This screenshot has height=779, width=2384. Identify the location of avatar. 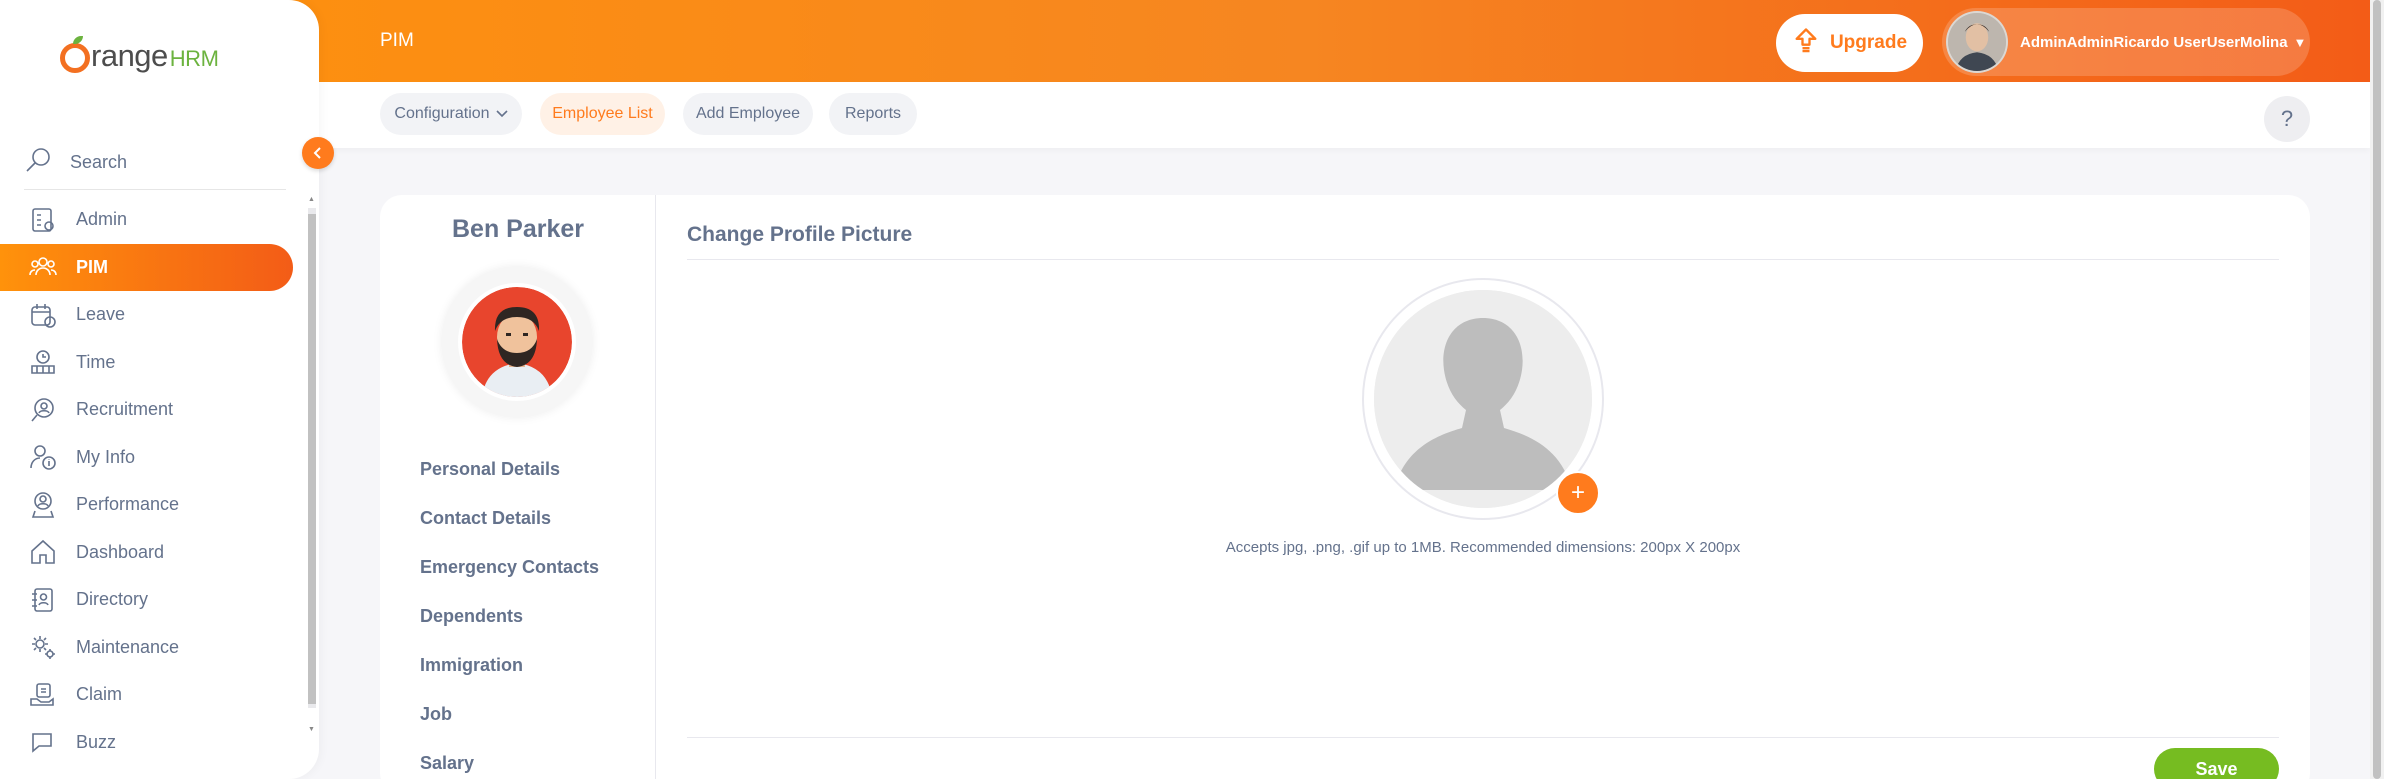
(1977, 42).